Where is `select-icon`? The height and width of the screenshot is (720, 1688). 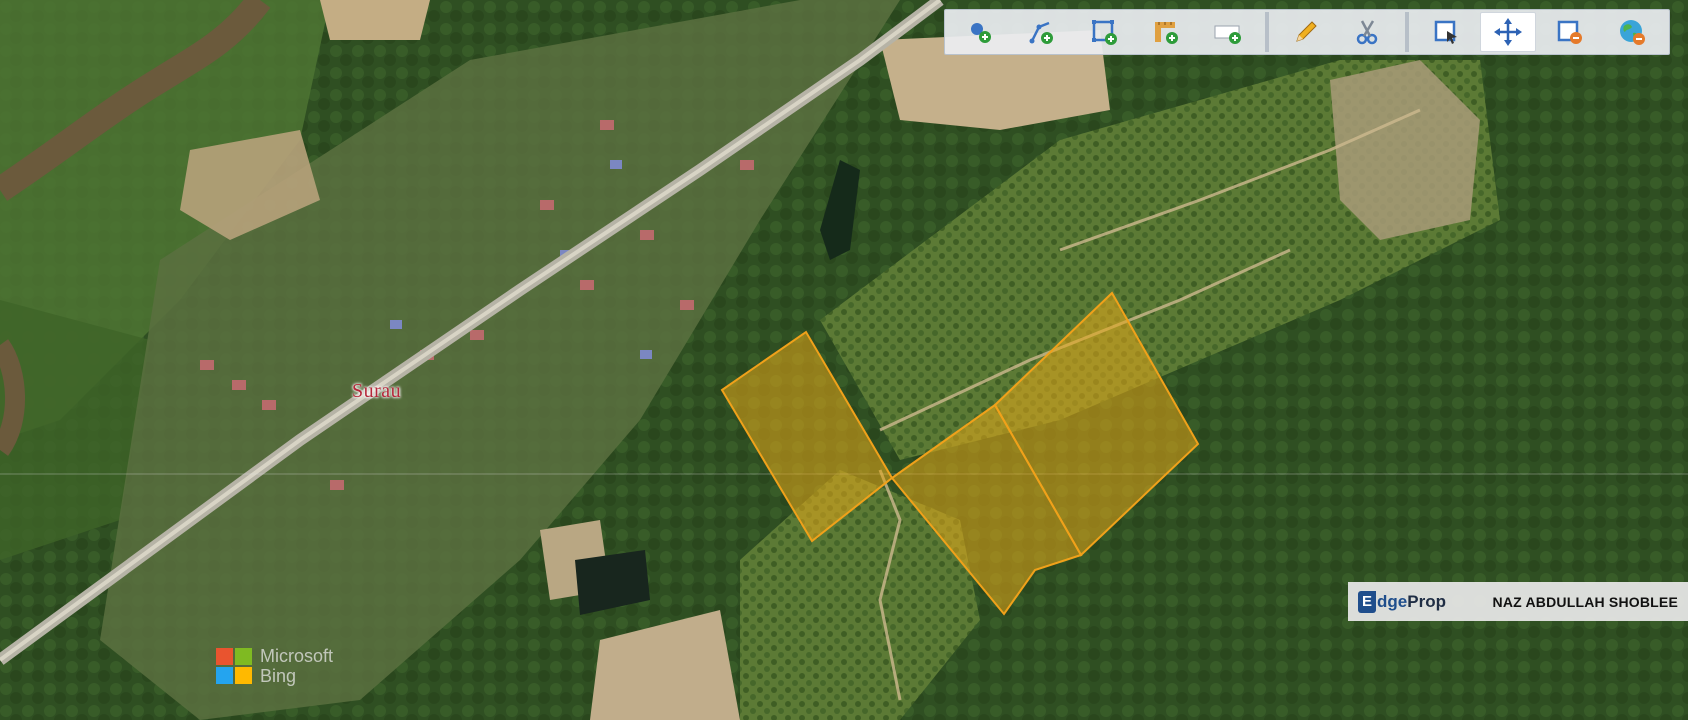 select-icon is located at coordinates (1445, 32).